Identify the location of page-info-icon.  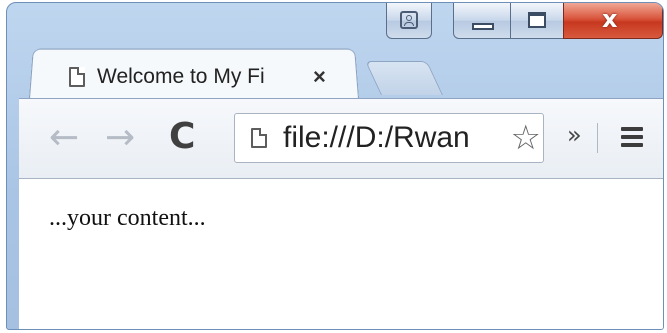
(259, 138).